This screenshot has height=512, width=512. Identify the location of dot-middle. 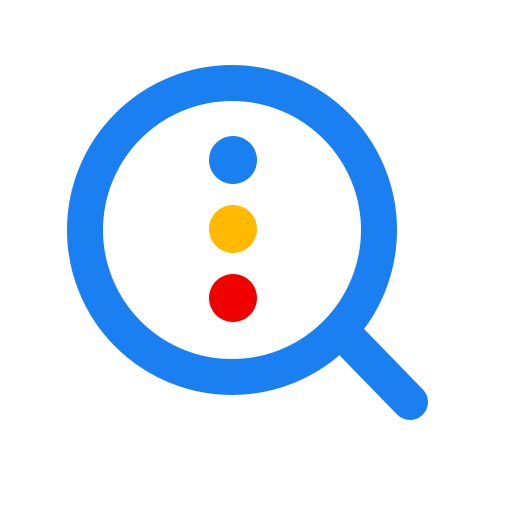
(233, 229).